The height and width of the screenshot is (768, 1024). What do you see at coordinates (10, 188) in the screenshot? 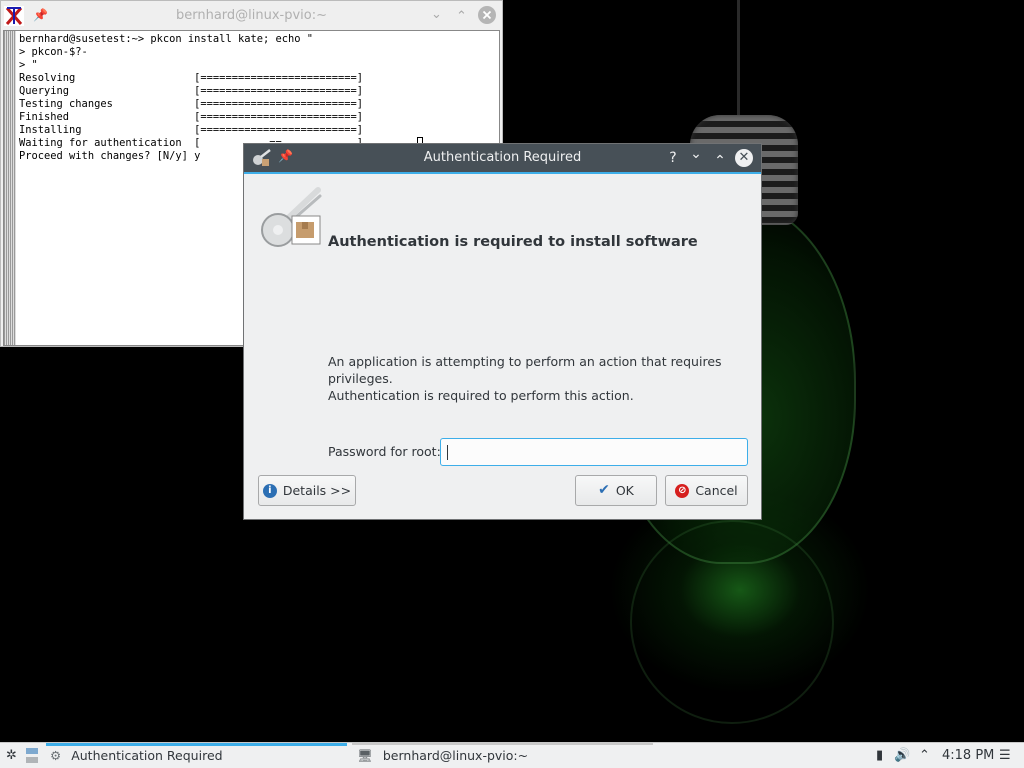
I see `terminal-scrollbar` at bounding box center [10, 188].